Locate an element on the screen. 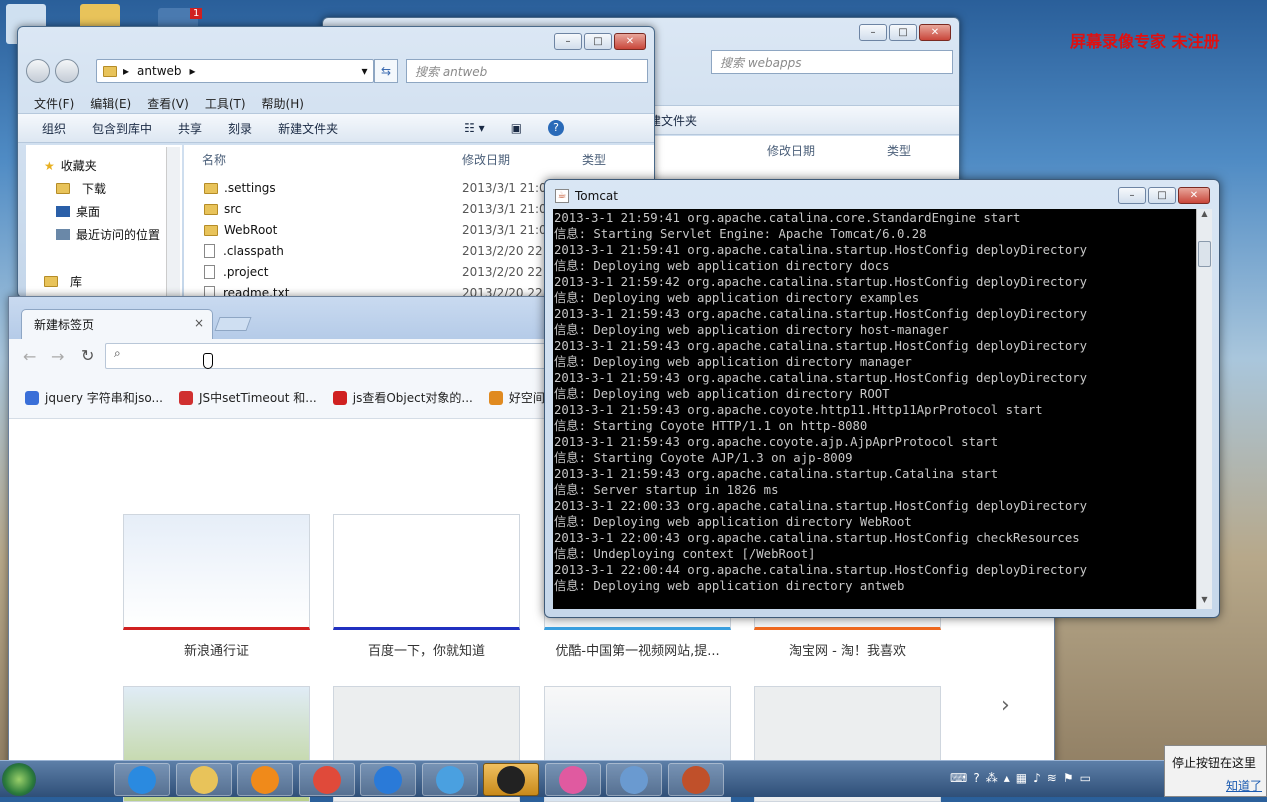  search-input: 搜索 antweb is located at coordinates (527, 71).